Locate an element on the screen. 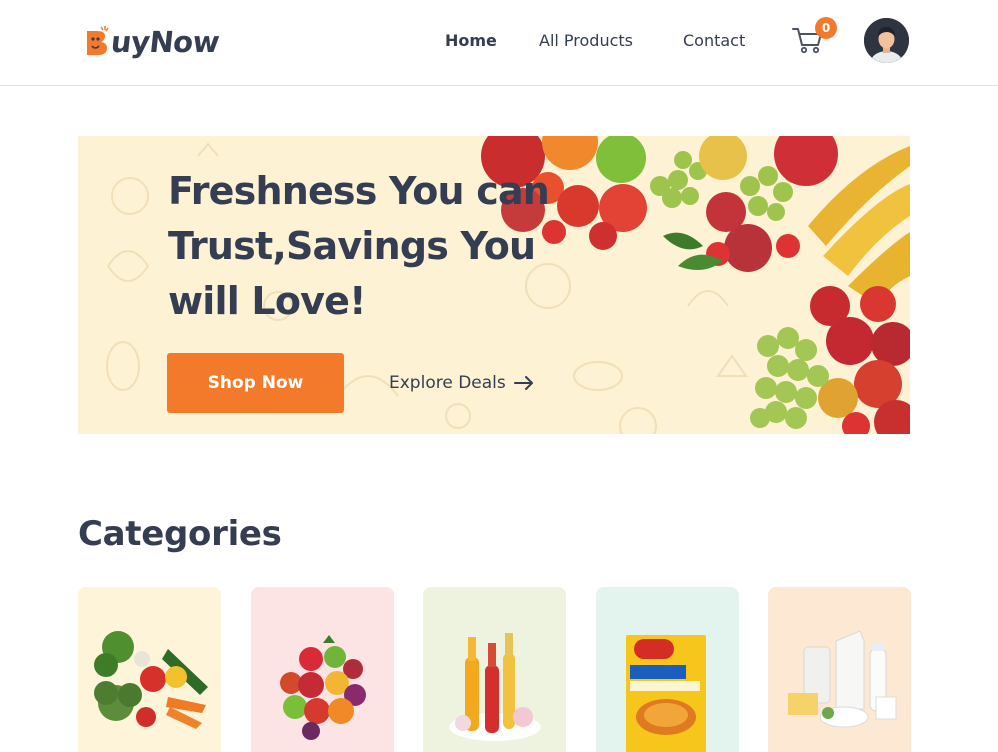 This screenshot has width=998, height=752. brand-logo: uyNow is located at coordinates (152, 42).